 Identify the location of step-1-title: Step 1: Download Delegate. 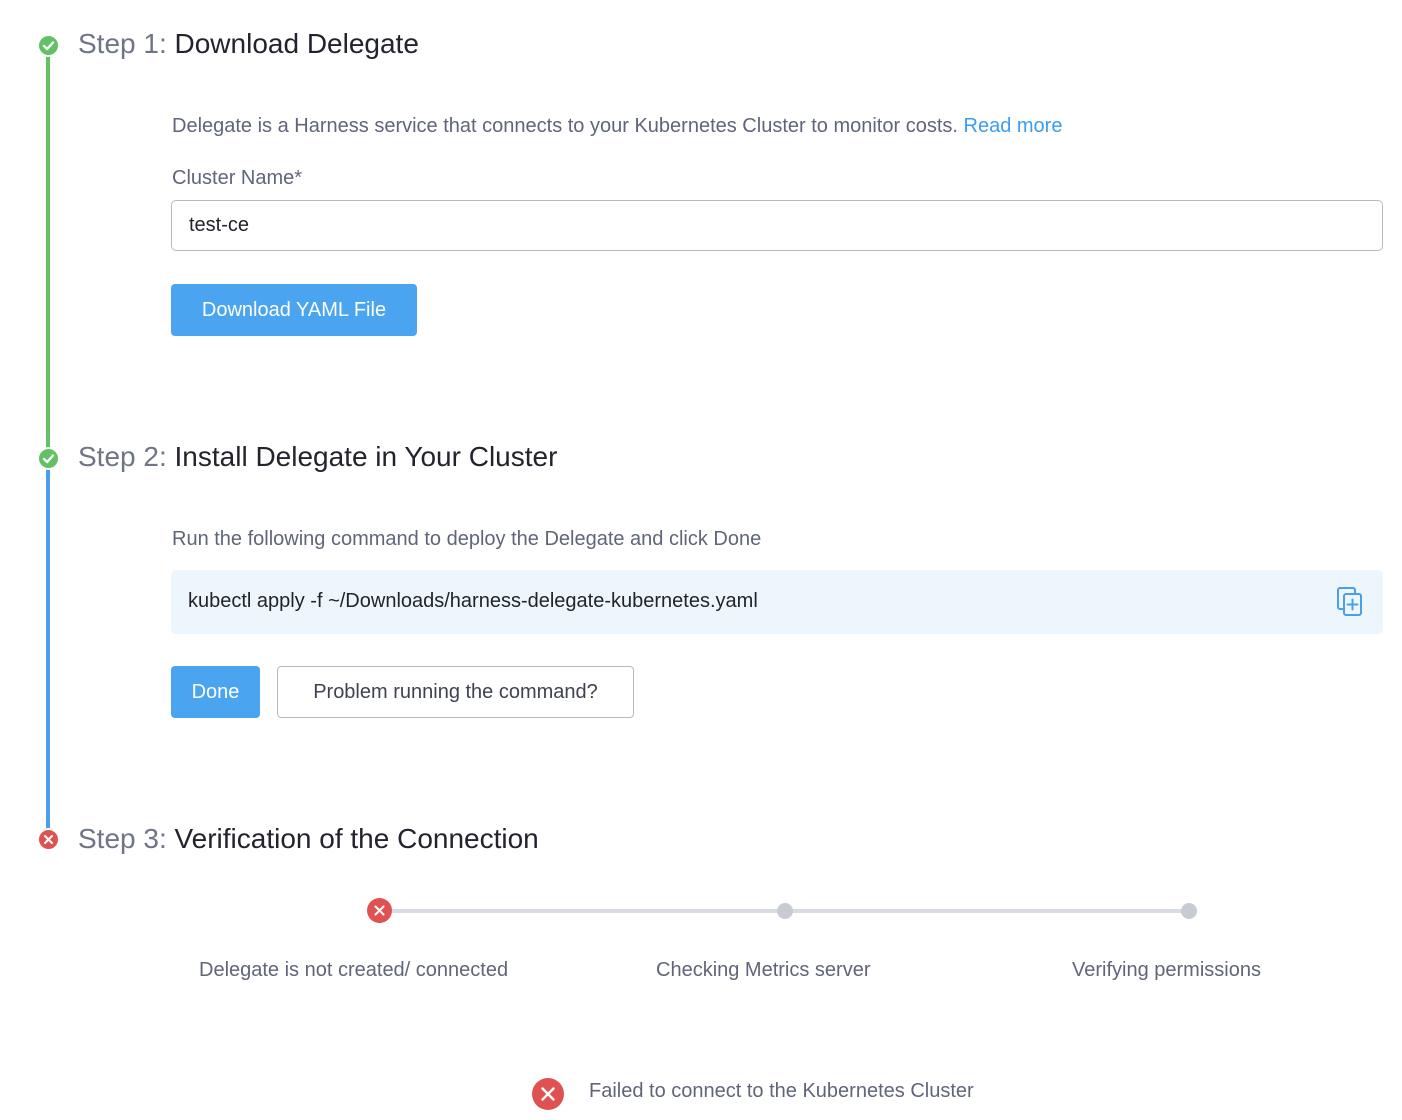
(248, 44).